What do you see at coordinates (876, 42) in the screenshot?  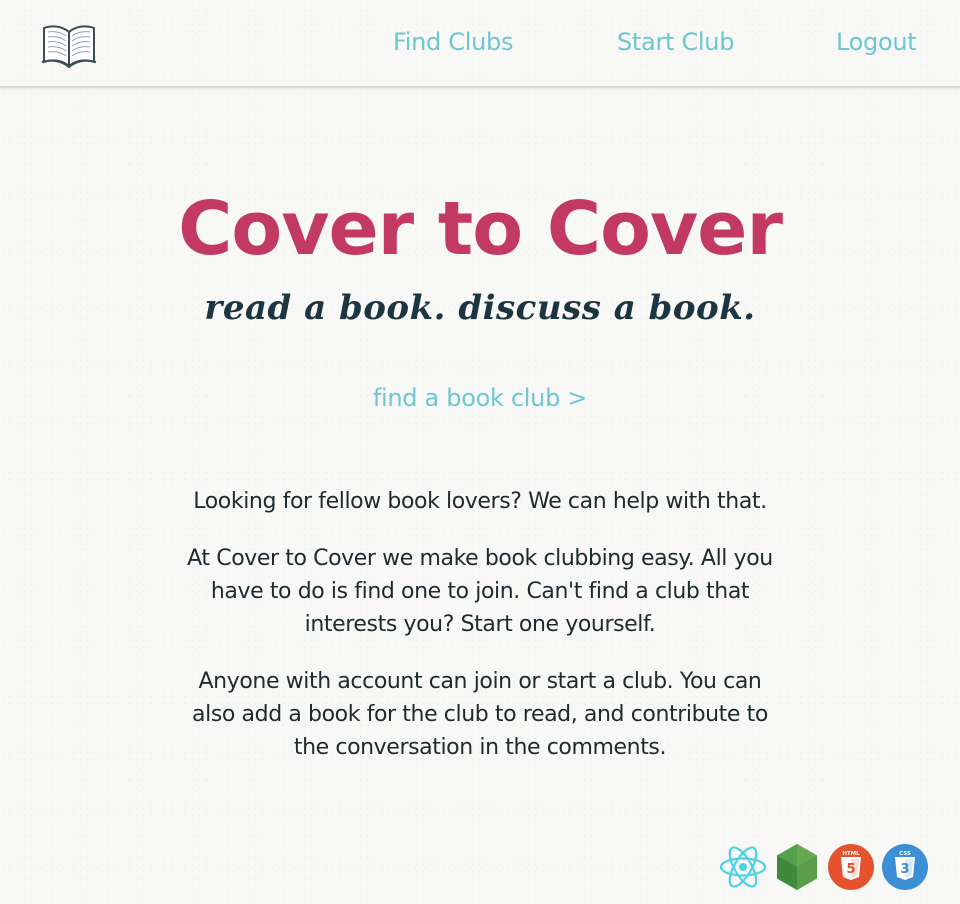 I see `nav-logout-link: Logout` at bounding box center [876, 42].